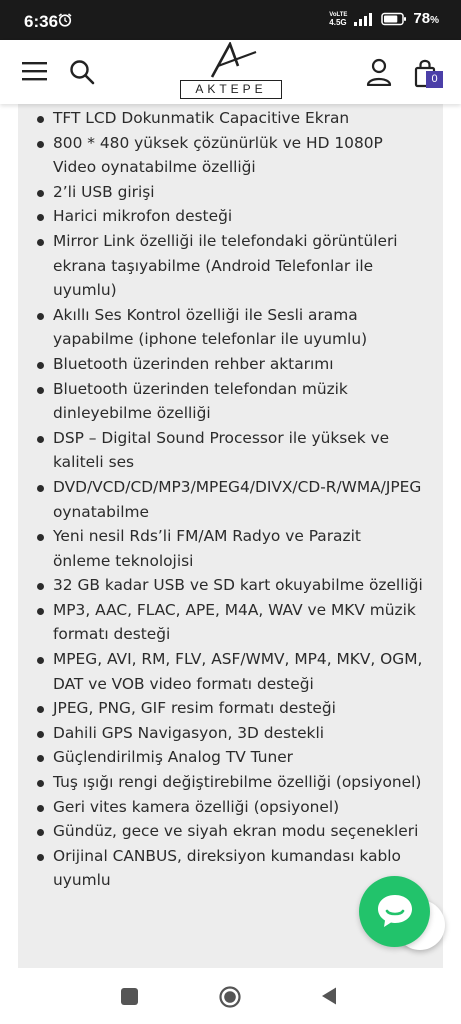 Image resolution: width=461 pixels, height=1024 pixels. I want to click on feature-list-item: Geri vites kamera özelliği (opsiyonel), so click(230, 807).